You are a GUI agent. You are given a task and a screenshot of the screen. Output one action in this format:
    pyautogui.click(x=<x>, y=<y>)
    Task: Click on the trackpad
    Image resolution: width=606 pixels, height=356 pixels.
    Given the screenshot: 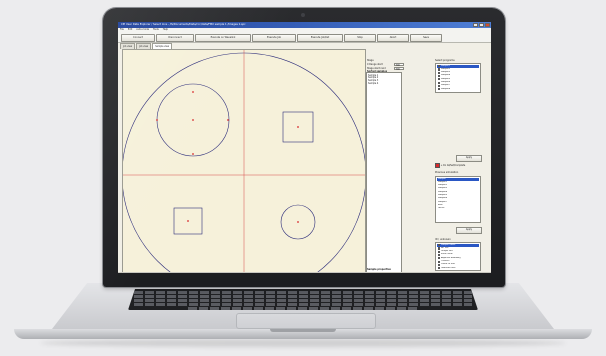 What is the action you would take?
    pyautogui.click(x=306, y=321)
    